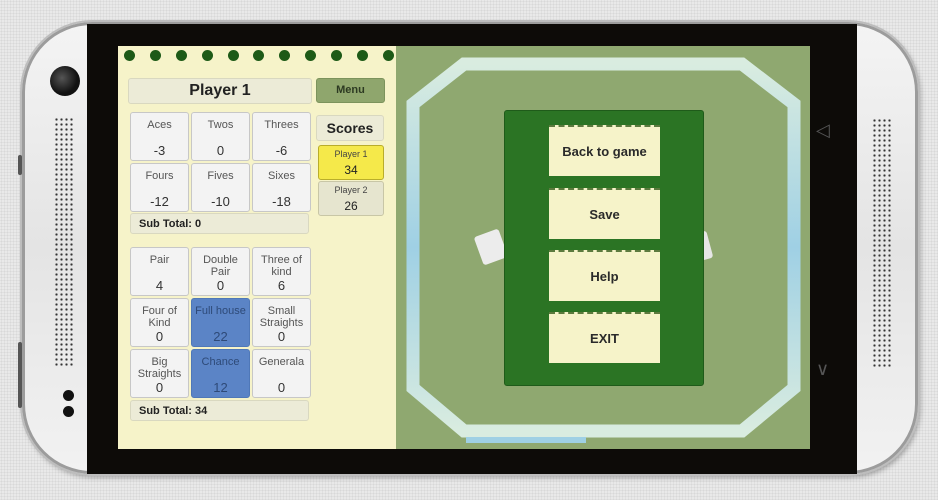  Describe the element at coordinates (281, 201) in the screenshot. I see `cell-value: -18` at that location.